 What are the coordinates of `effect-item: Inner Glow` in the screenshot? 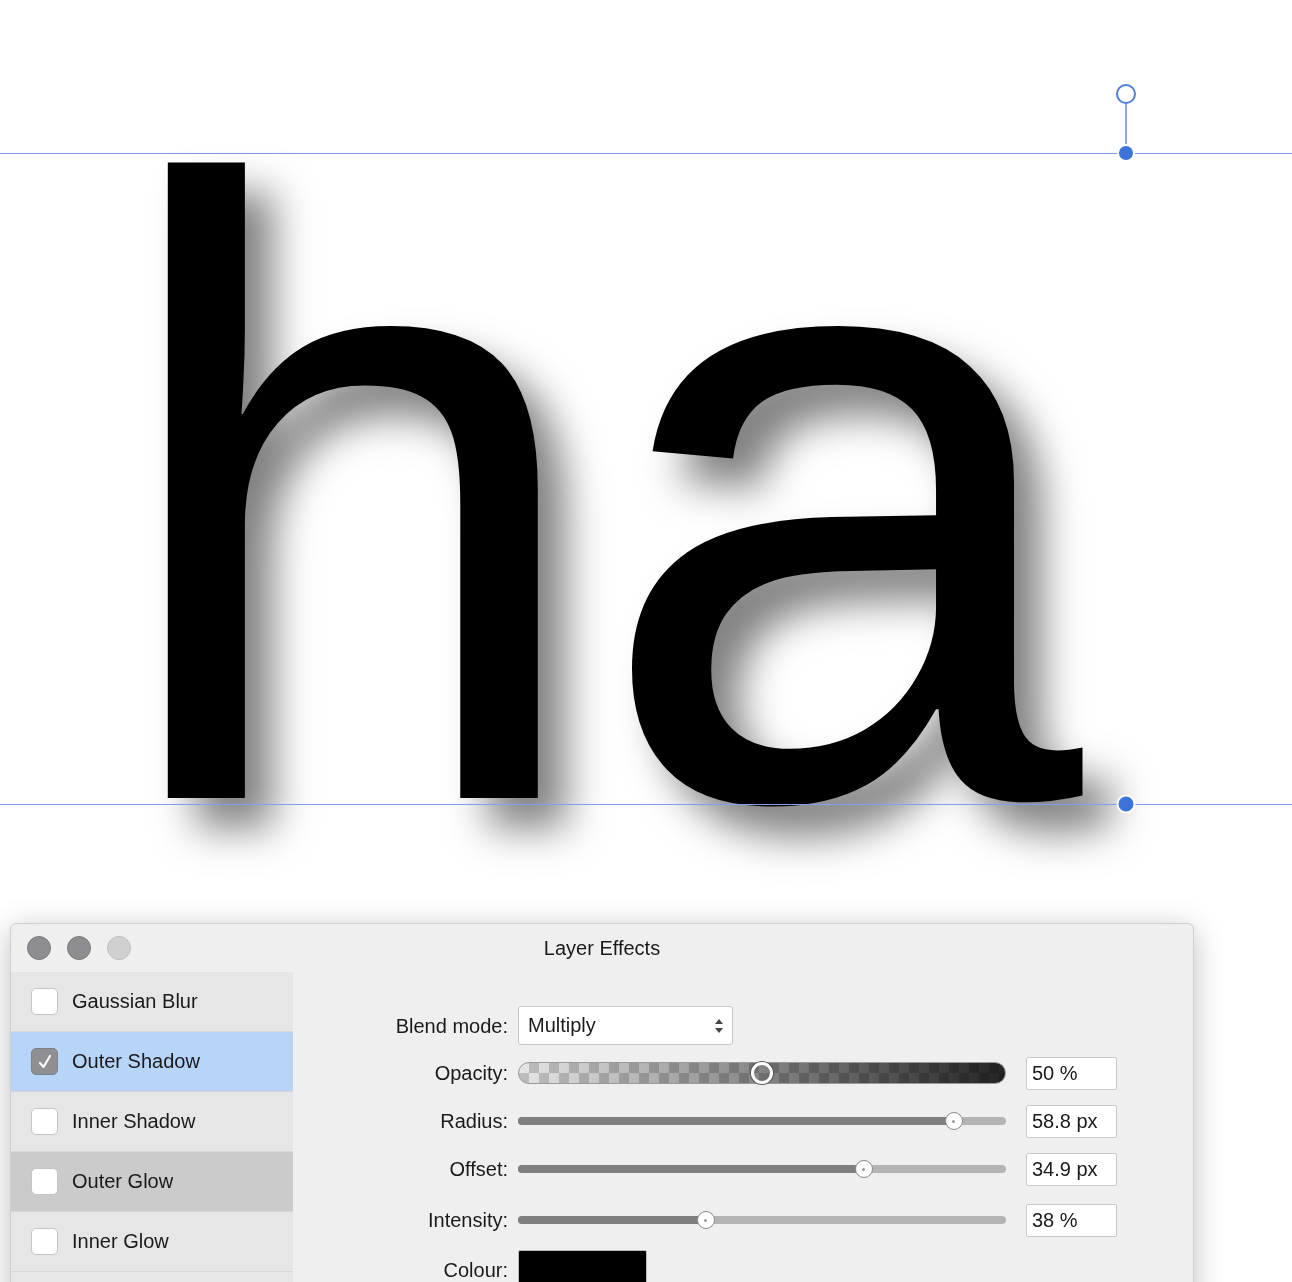 It's located at (152, 1242).